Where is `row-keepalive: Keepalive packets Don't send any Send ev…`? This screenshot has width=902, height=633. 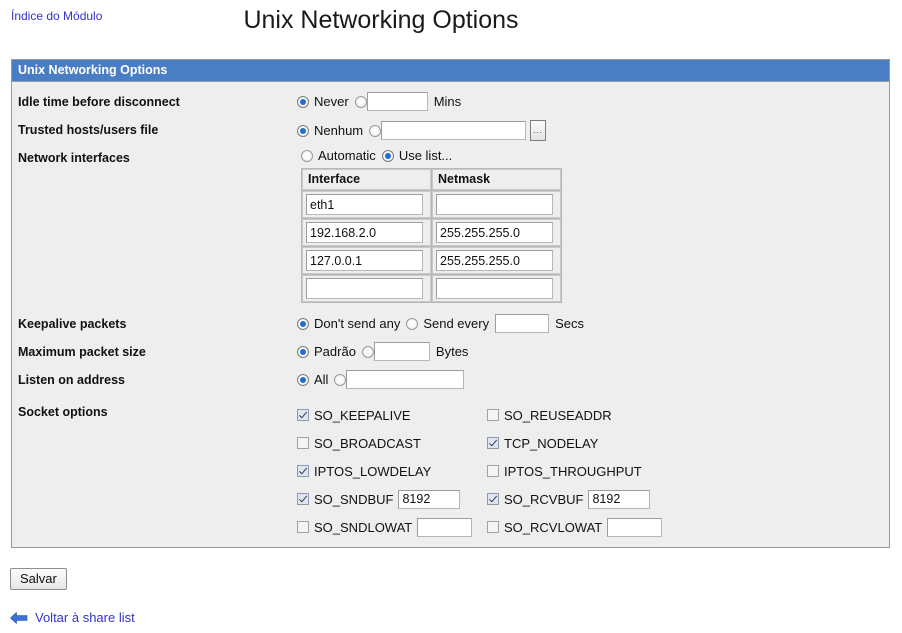 row-keepalive: Keepalive packets Don't send any Send ev… is located at coordinates (450, 326).